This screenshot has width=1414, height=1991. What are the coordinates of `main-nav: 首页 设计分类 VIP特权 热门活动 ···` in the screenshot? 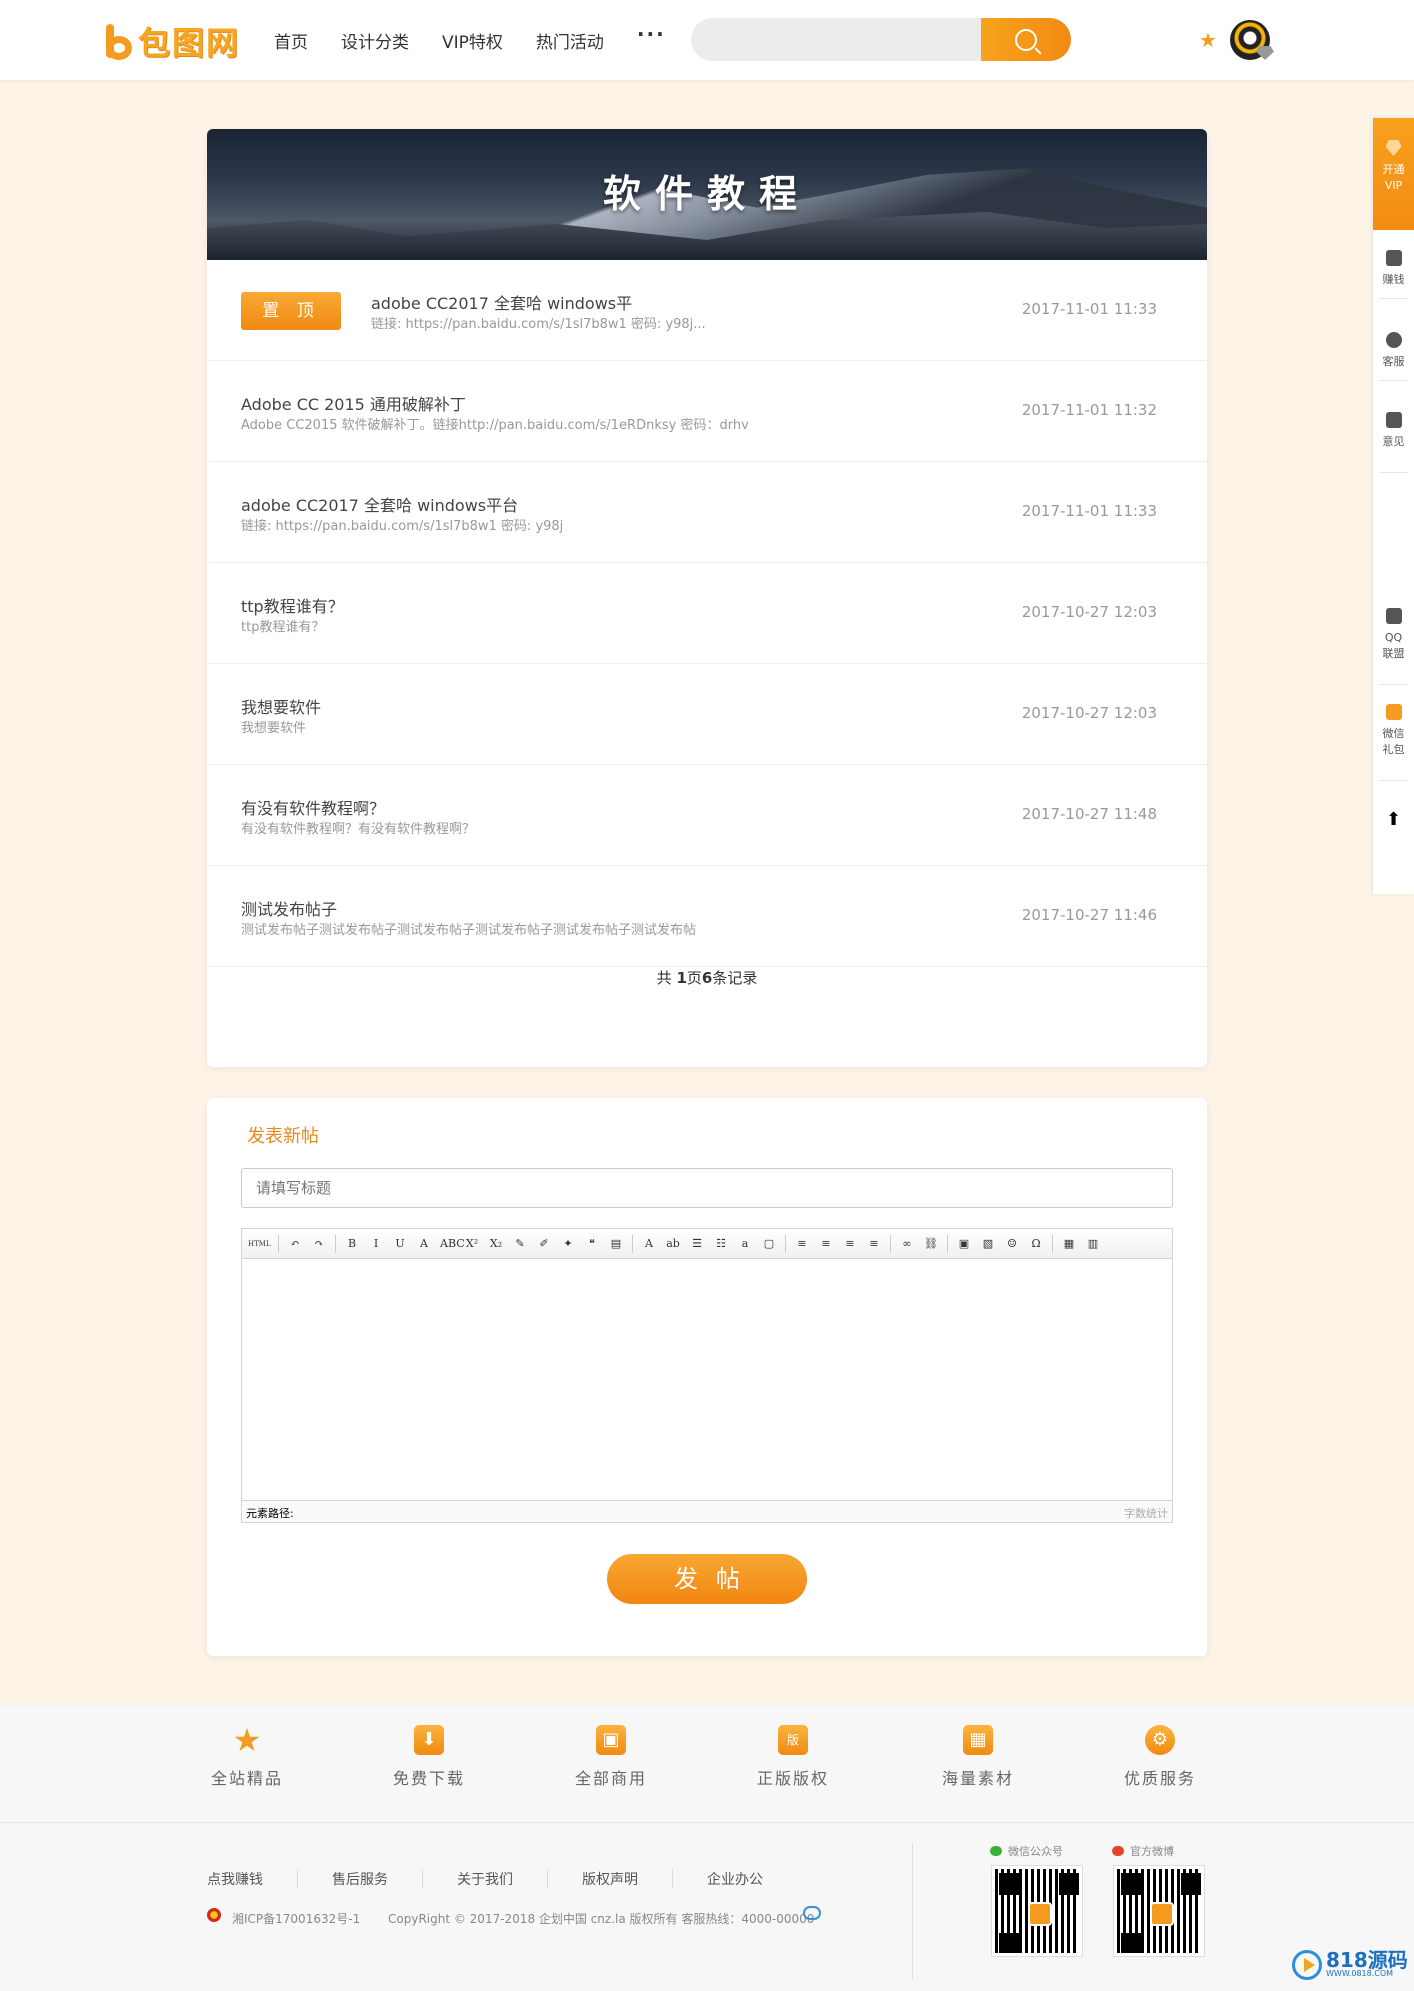 It's located at (486, 37).